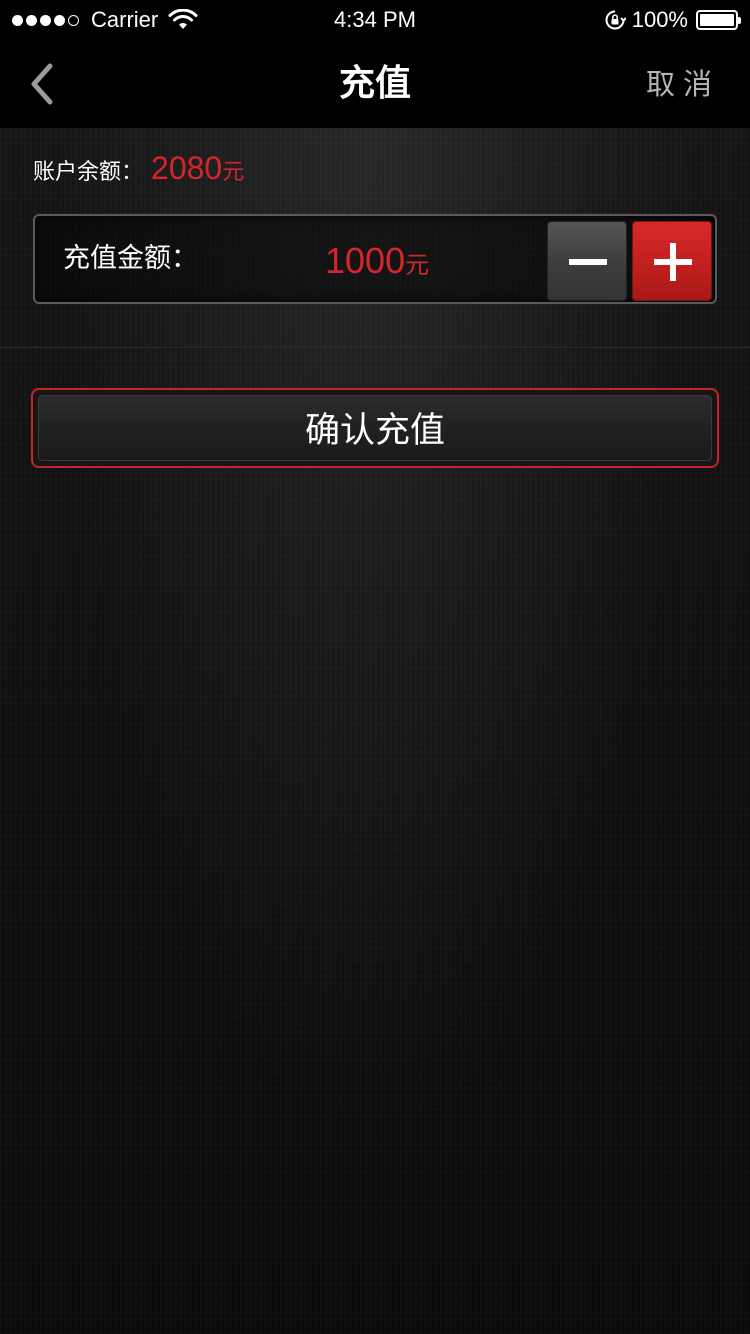 This screenshot has width=750, height=1334. I want to click on battery-percent: 100%, so click(659, 19).